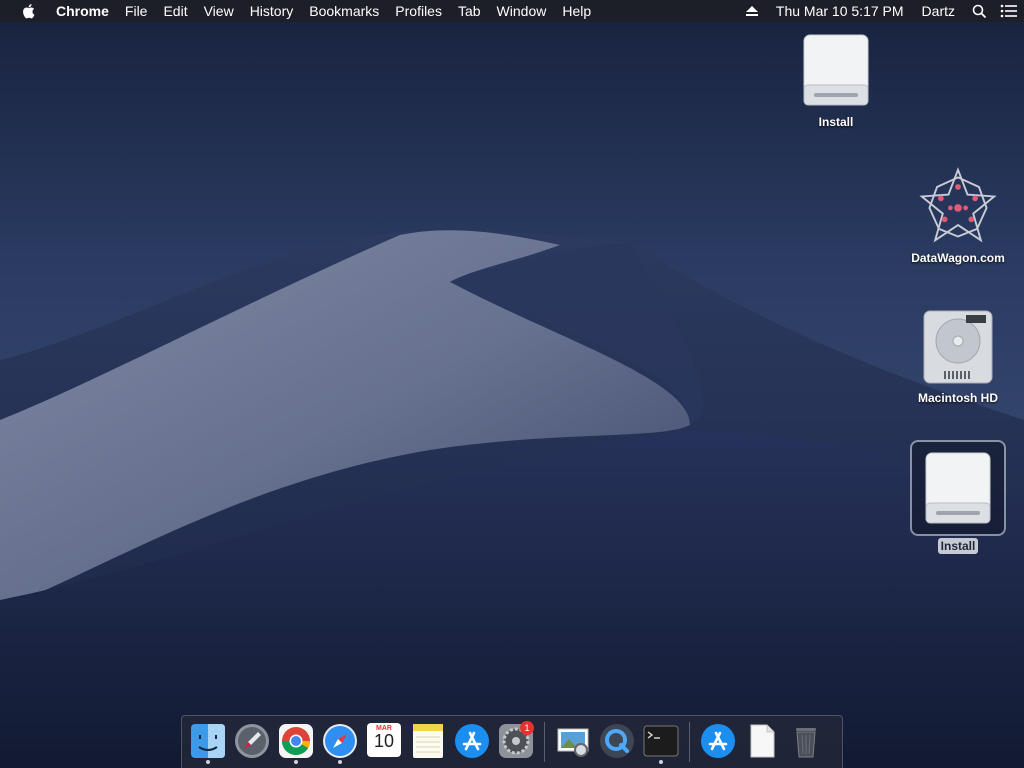 This screenshot has height=768, width=1024. What do you see at coordinates (28, 11) in the screenshot?
I see `apple-menu-icon` at bounding box center [28, 11].